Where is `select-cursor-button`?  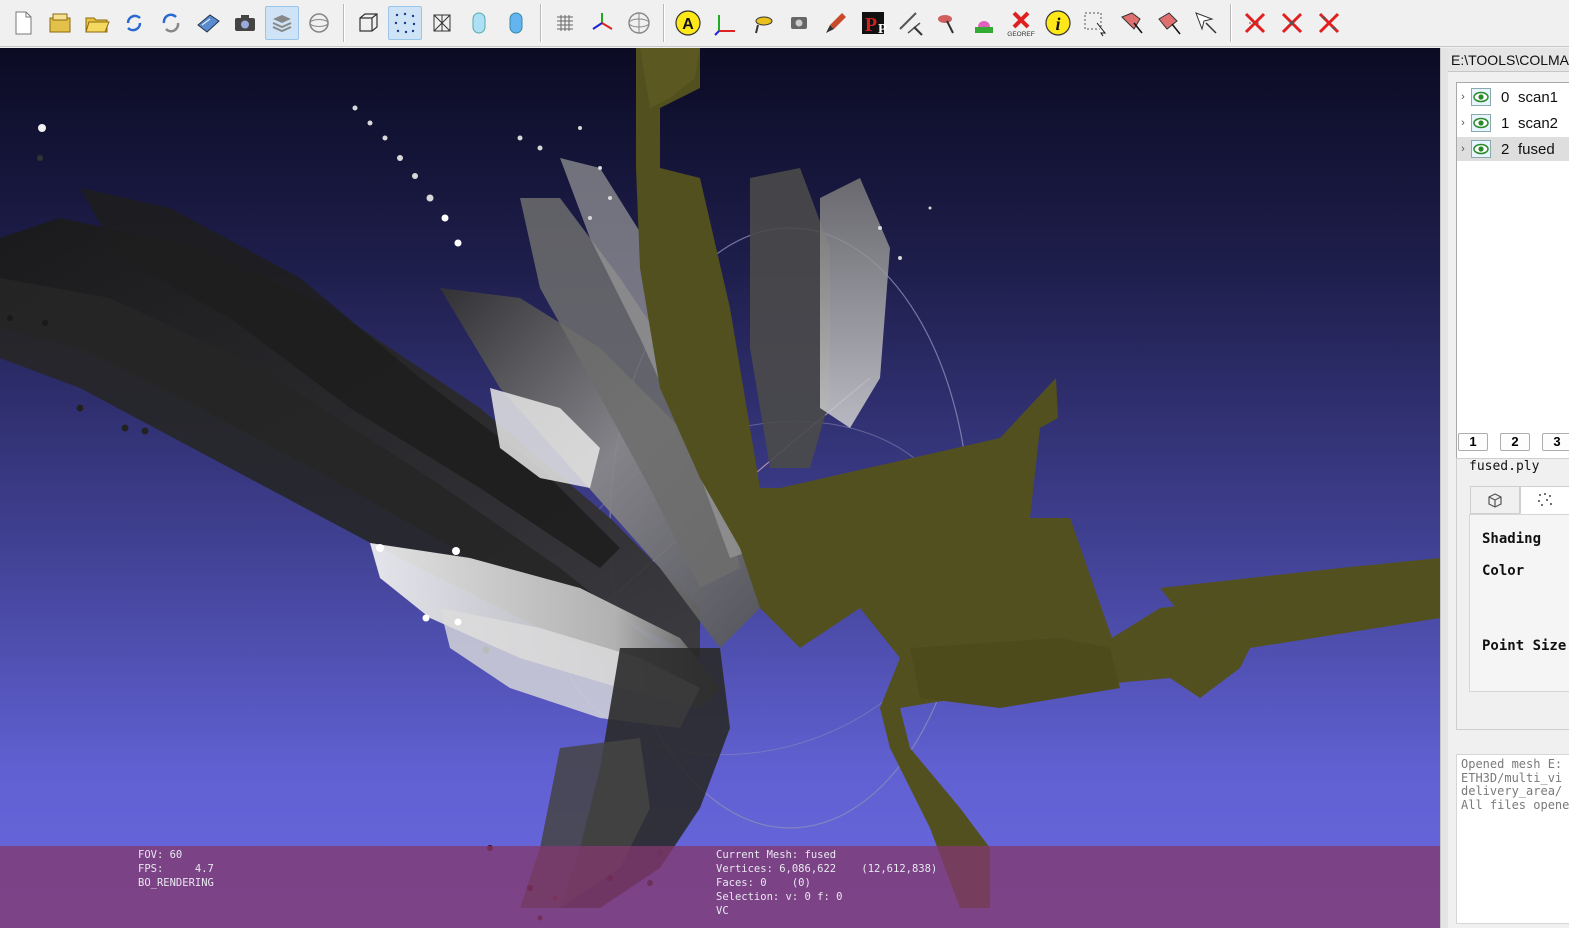 select-cursor-button is located at coordinates (1206, 23).